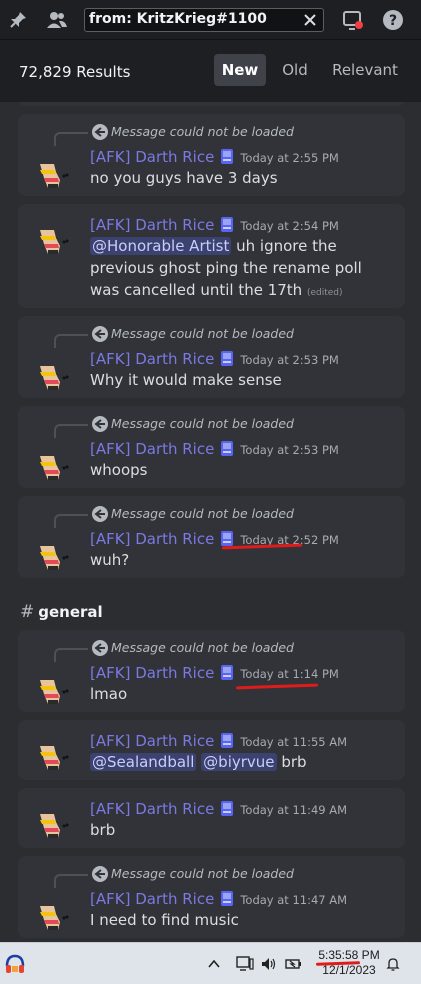 The image size is (421, 984). I want to click on top-bar: from: KritzKrieg#1100 ?, so click(210, 20).